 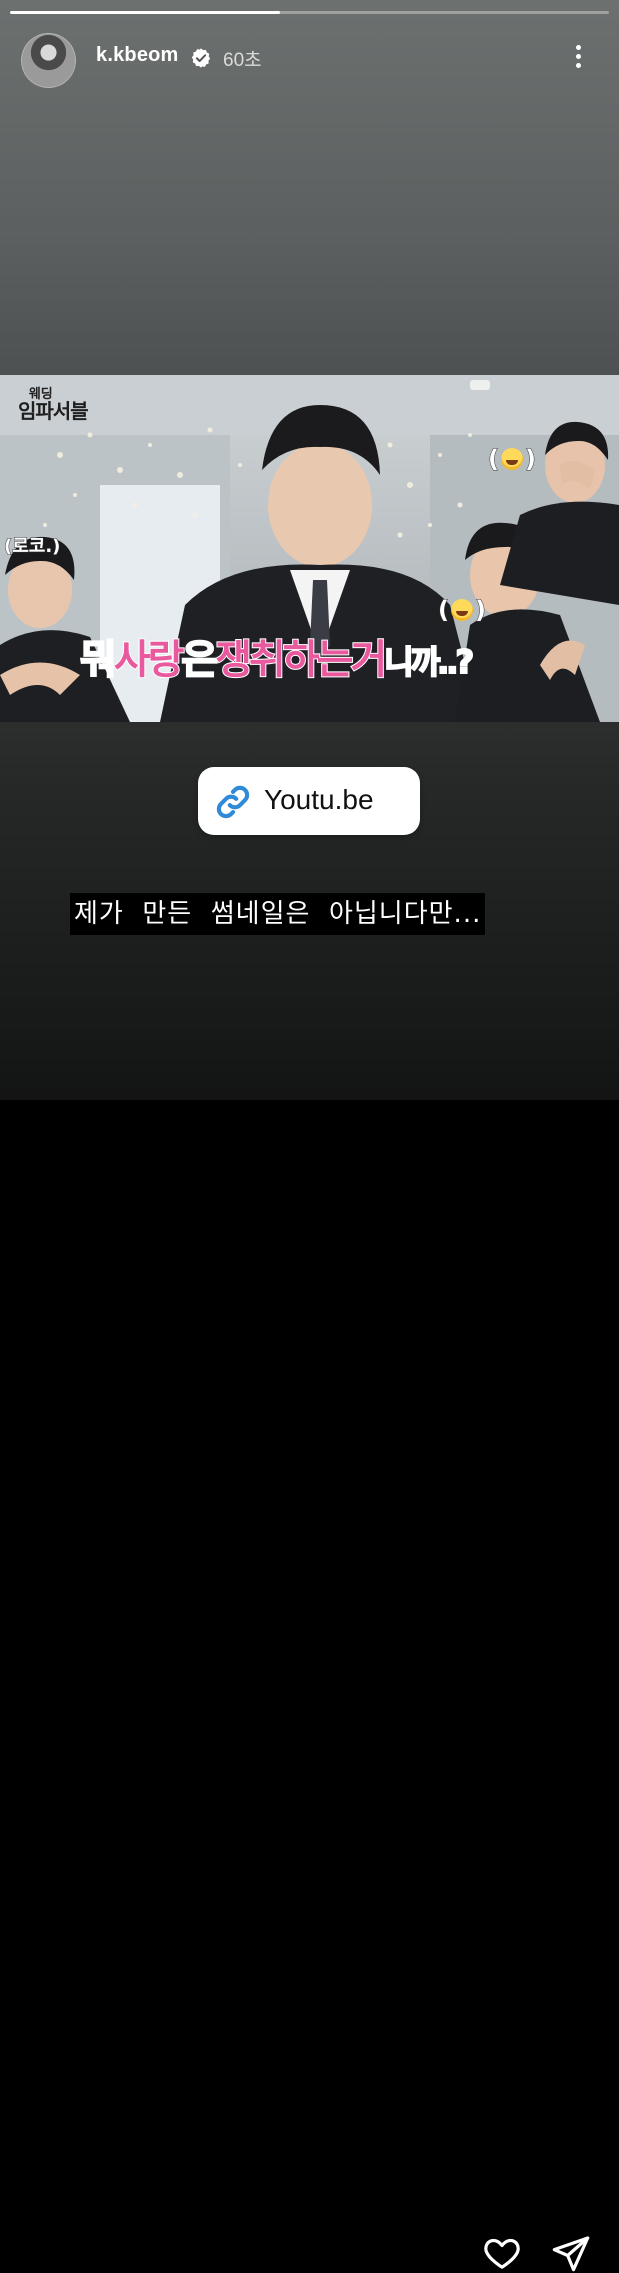 I want to click on show-logo: 웨딩 임파서블, so click(x=53, y=405).